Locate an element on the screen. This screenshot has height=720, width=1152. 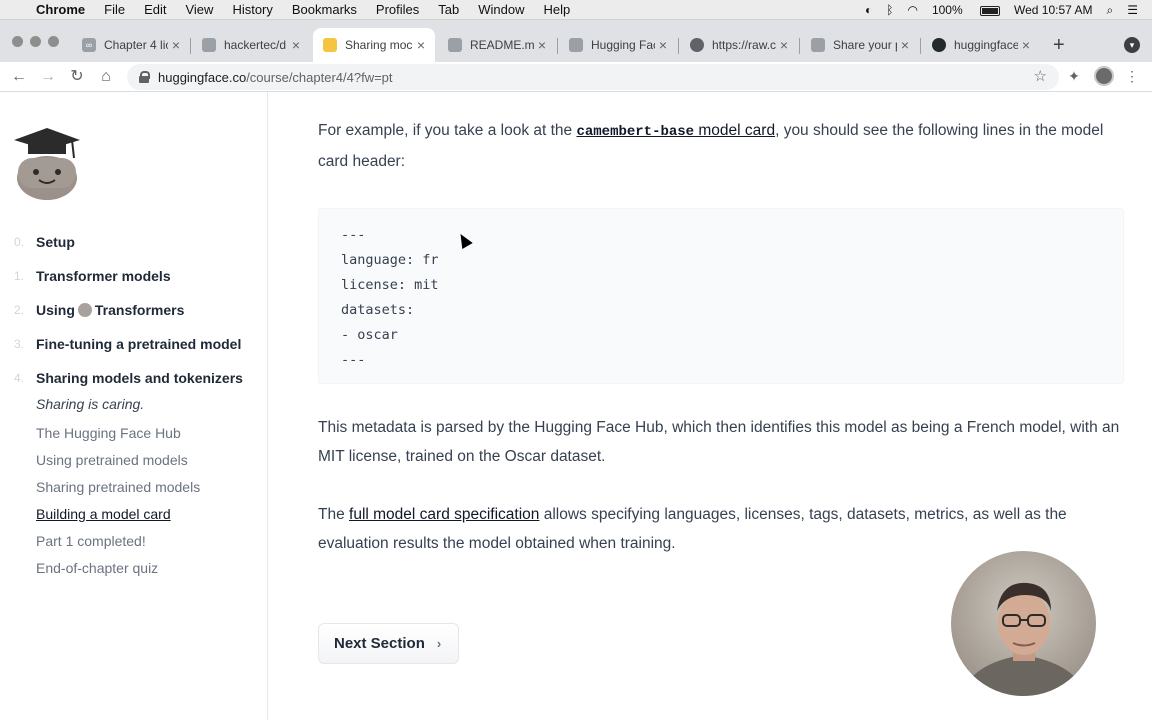
control-center-icon: ☰ is located at coordinates (1132, 10).